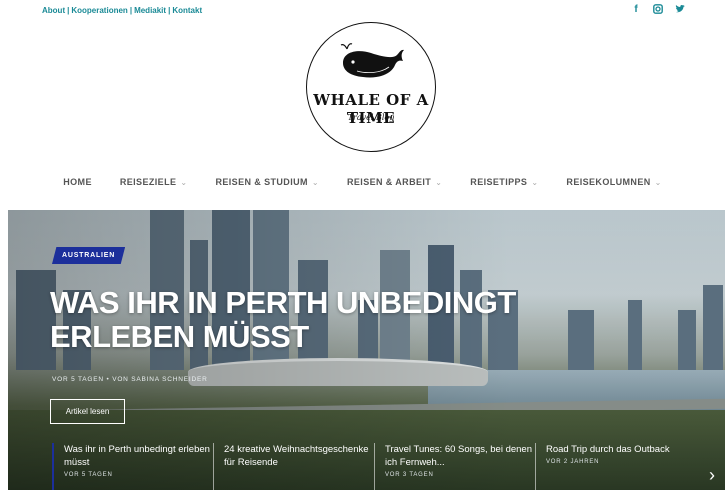 Image resolution: width=725 pixels, height=490 pixels. I want to click on top-link-mediakit: Mediakit, so click(150, 10).